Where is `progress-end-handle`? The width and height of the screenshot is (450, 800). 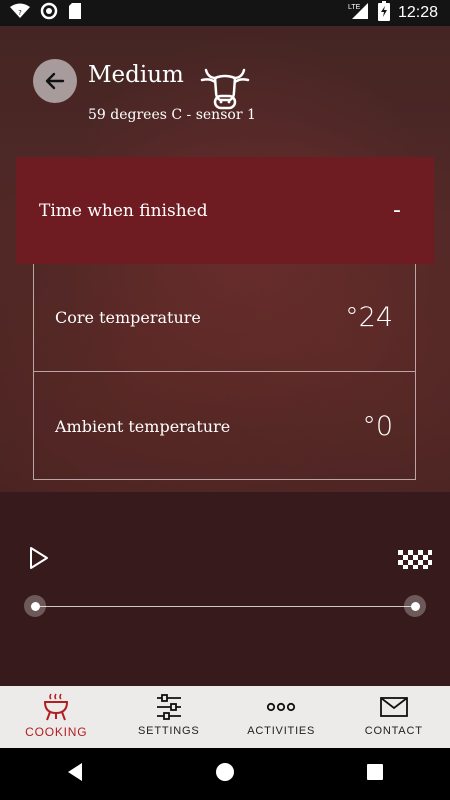
progress-end-handle is located at coordinates (415, 606).